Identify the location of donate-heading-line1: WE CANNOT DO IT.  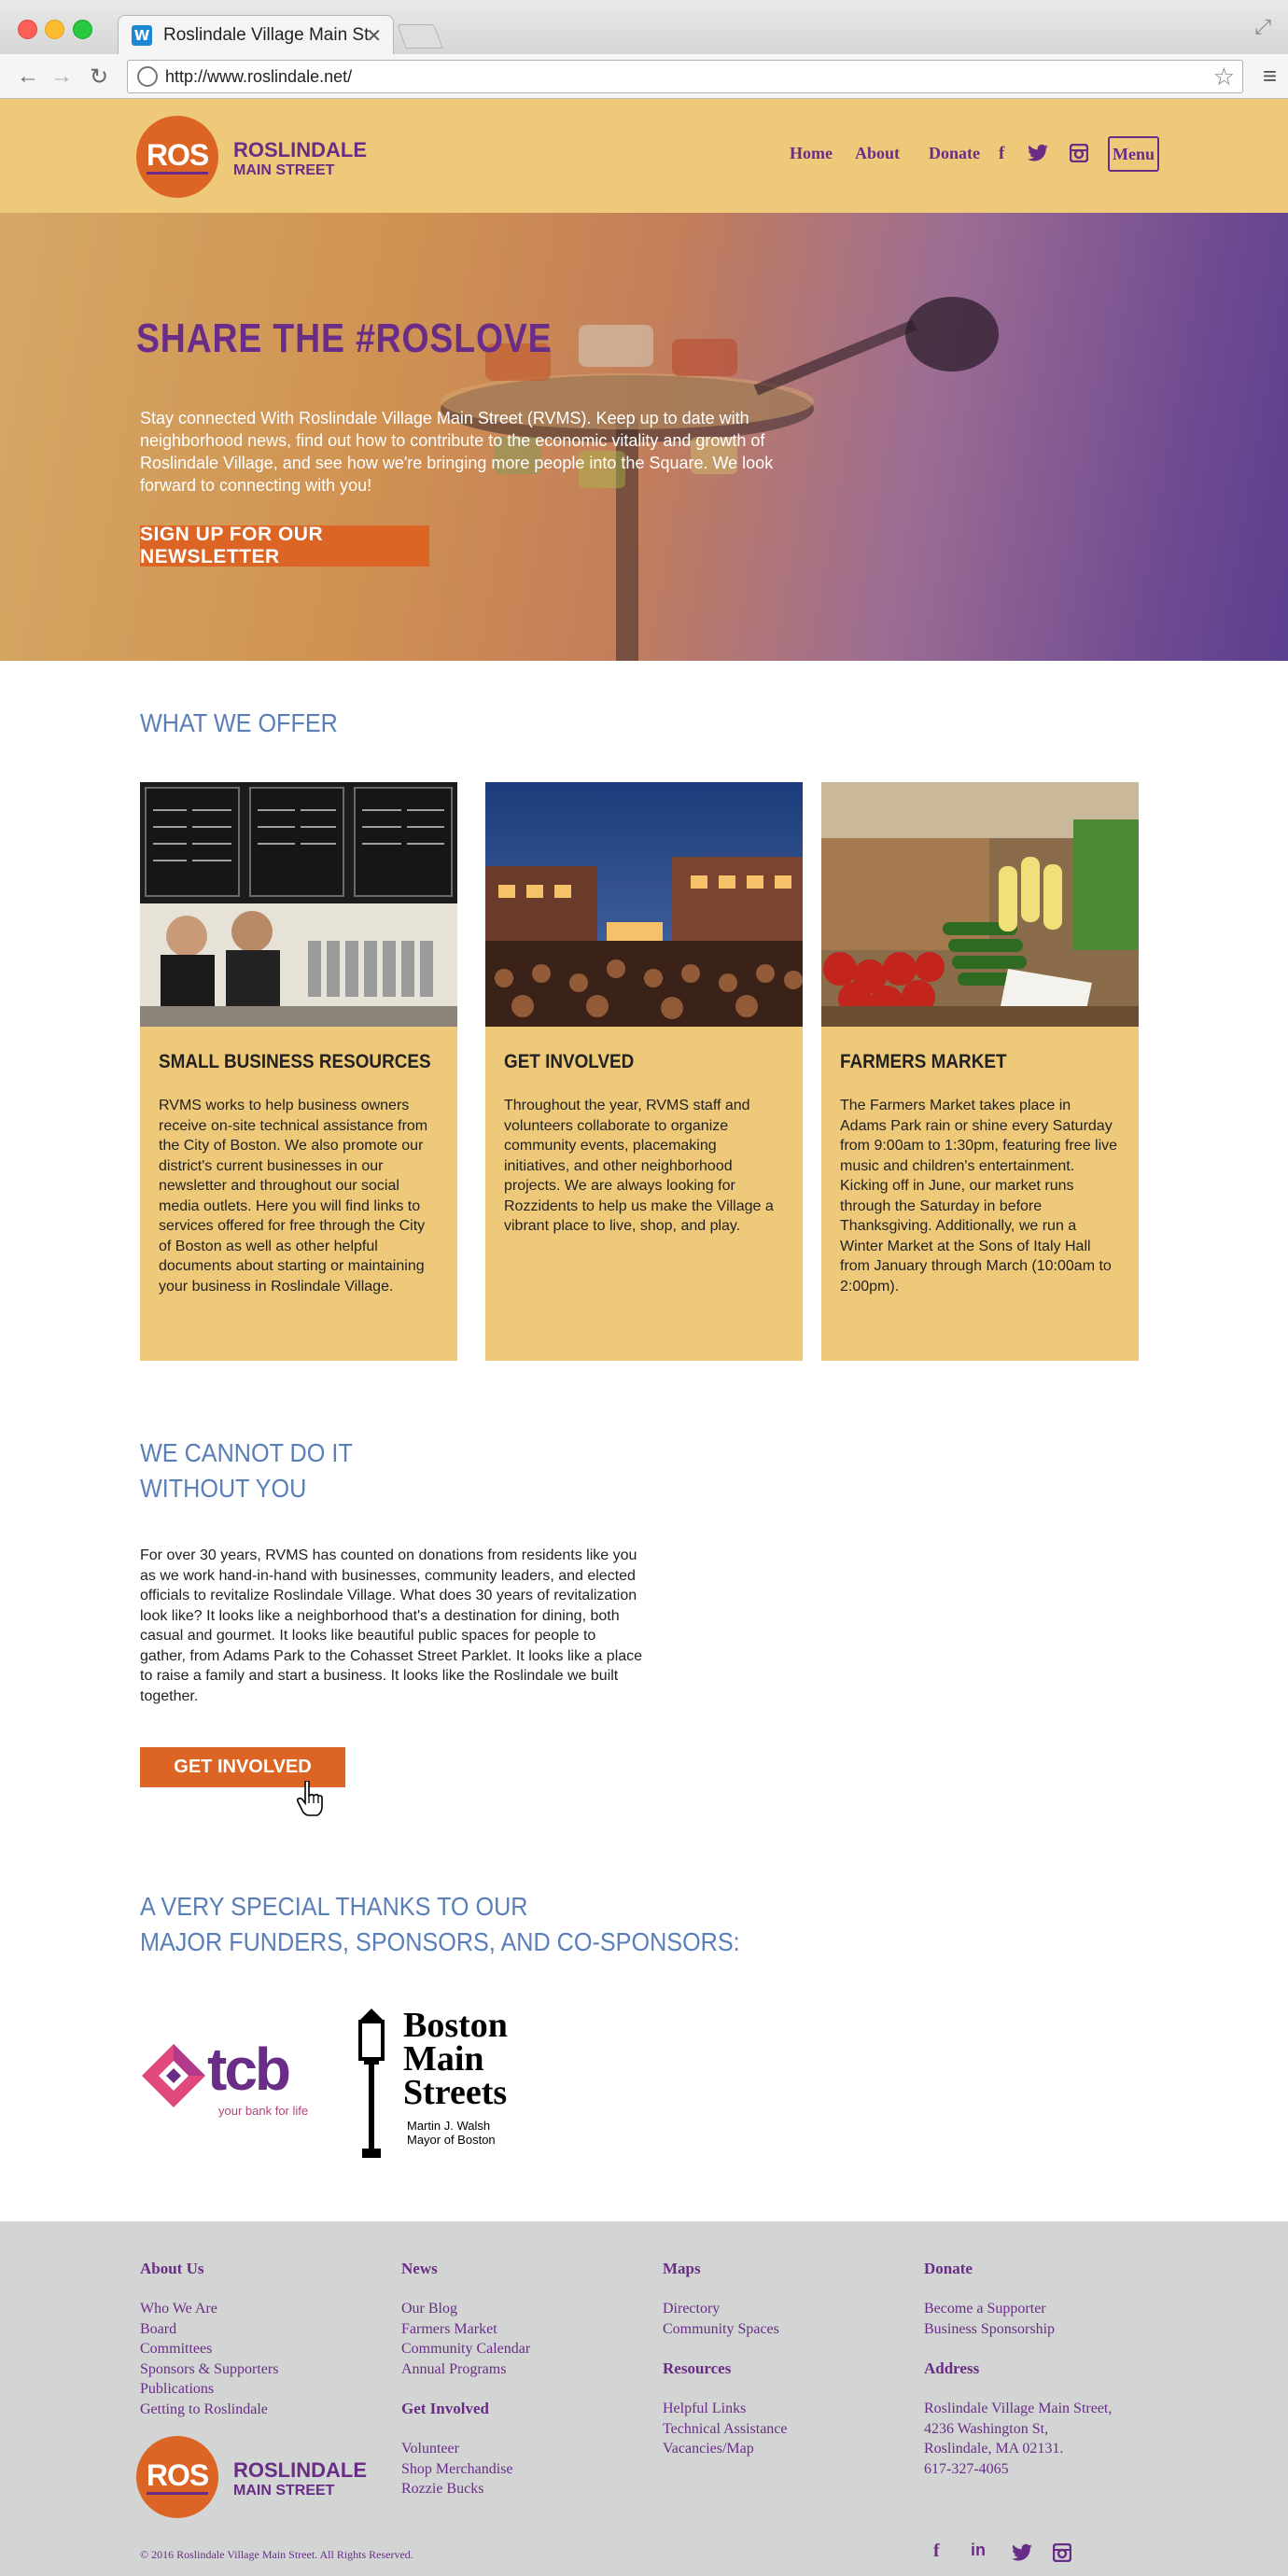
(246, 1452).